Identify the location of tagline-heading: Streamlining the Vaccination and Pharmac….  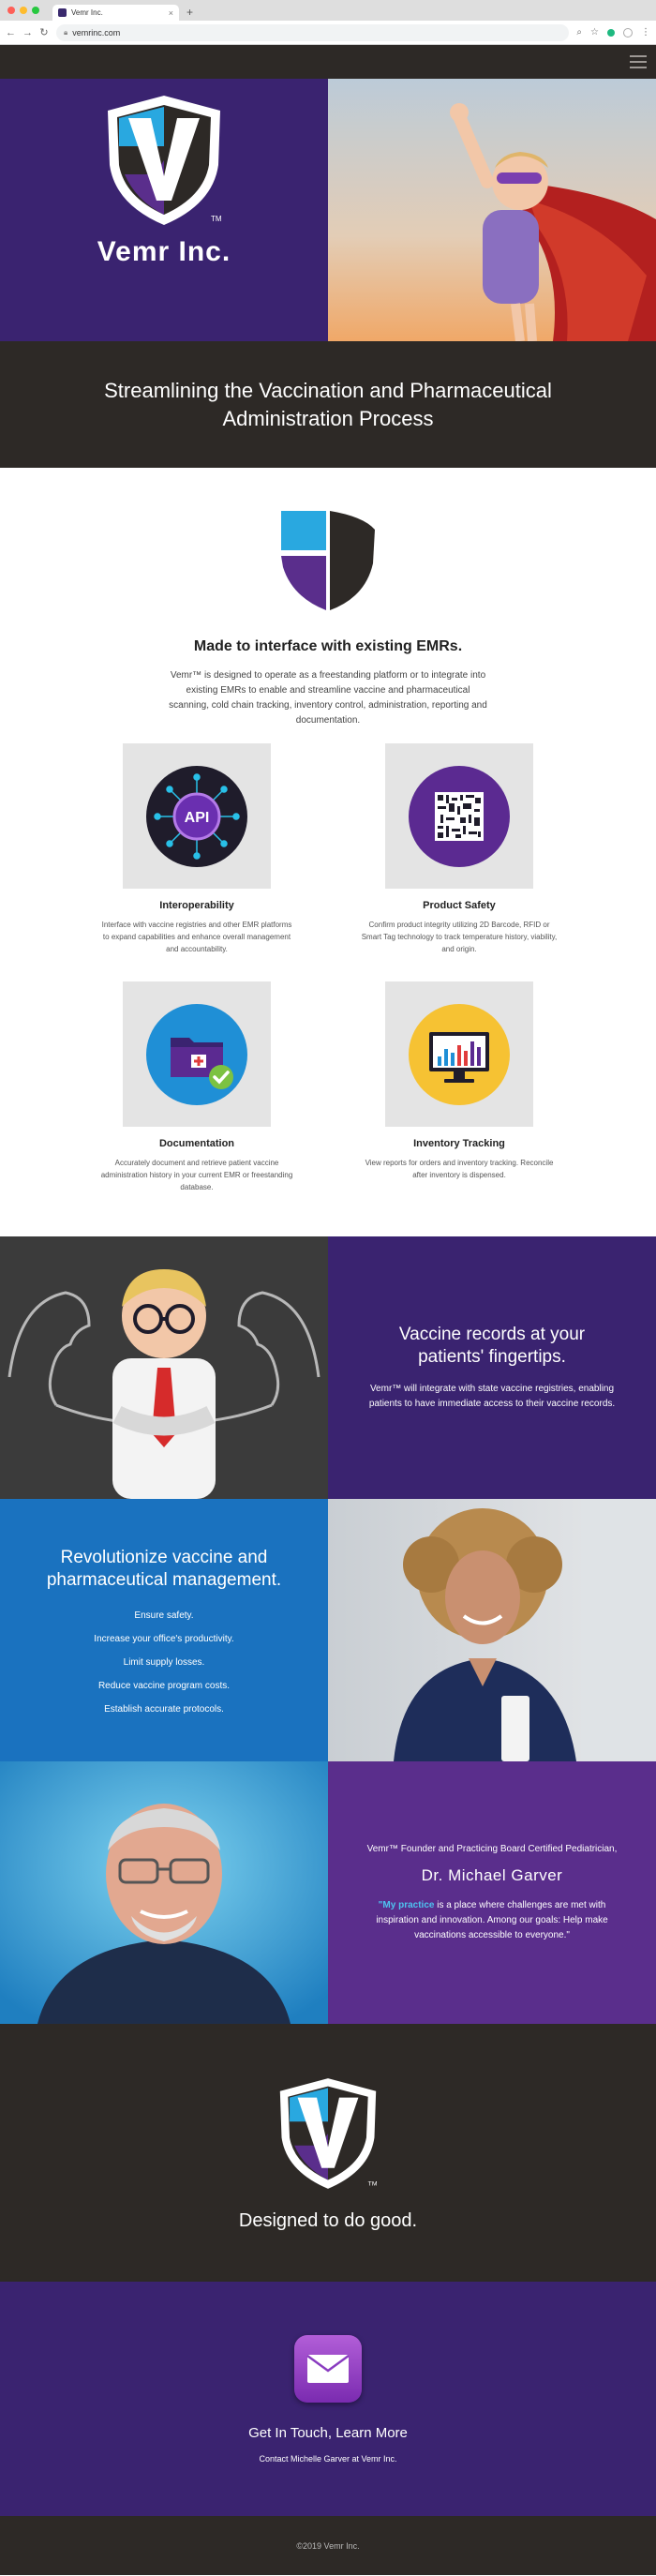
(328, 404).